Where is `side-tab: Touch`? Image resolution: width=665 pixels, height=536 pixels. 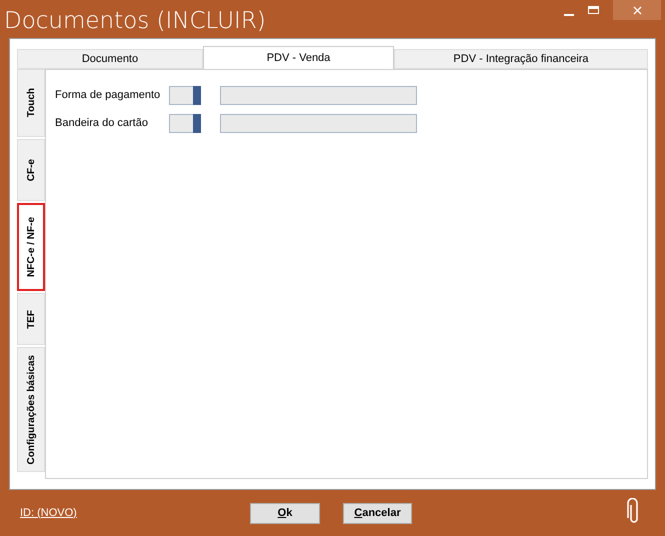 side-tab: Touch is located at coordinates (31, 103).